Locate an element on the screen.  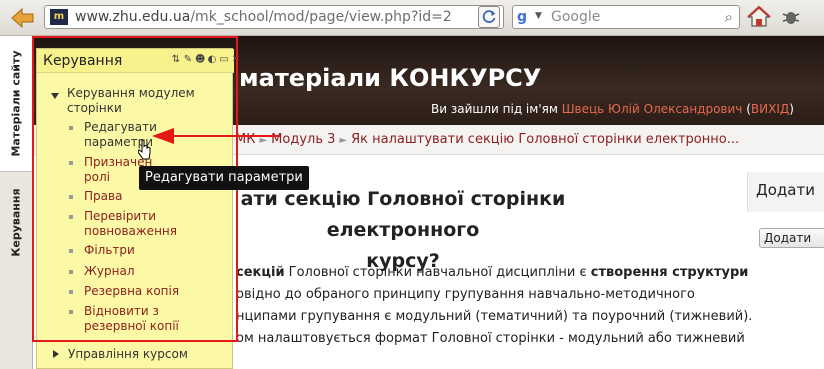
add-block-title: Додати is located at coordinates (785, 190).